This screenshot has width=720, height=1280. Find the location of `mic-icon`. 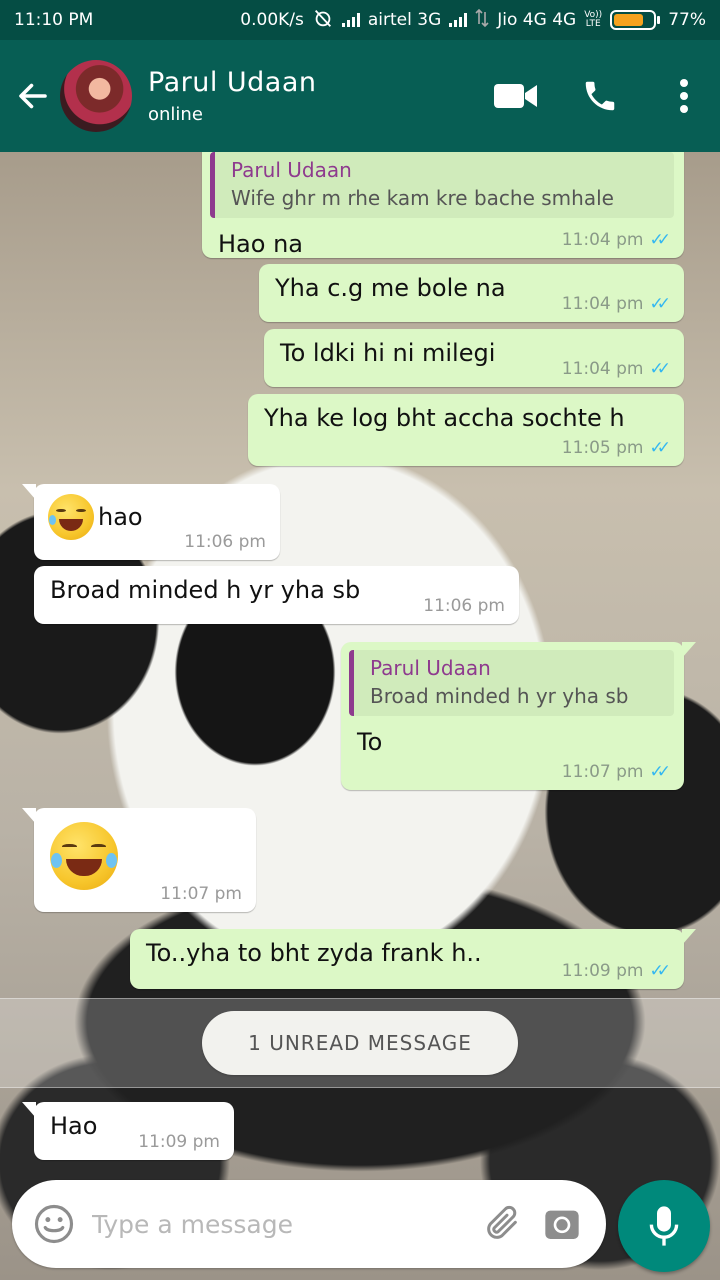

mic-icon is located at coordinates (664, 1226).